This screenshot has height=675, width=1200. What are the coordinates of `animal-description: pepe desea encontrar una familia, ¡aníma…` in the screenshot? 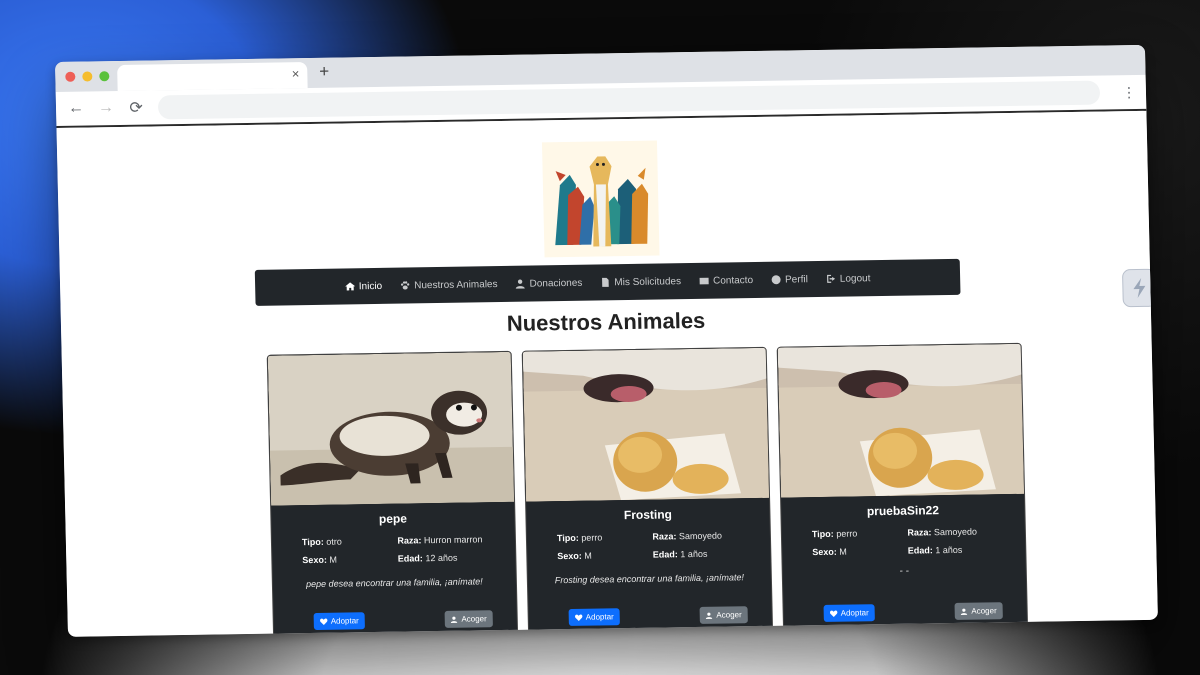 It's located at (394, 583).